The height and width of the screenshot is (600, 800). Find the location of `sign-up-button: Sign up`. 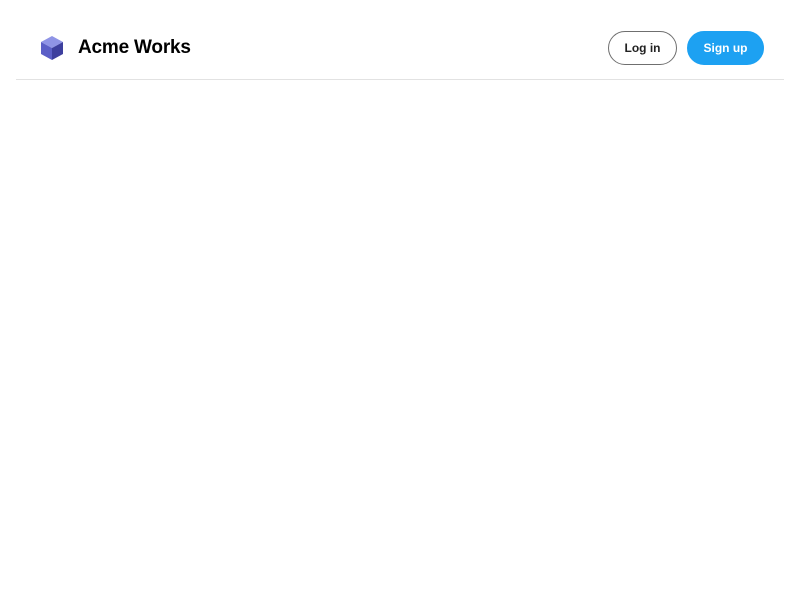

sign-up-button: Sign up is located at coordinates (725, 48).